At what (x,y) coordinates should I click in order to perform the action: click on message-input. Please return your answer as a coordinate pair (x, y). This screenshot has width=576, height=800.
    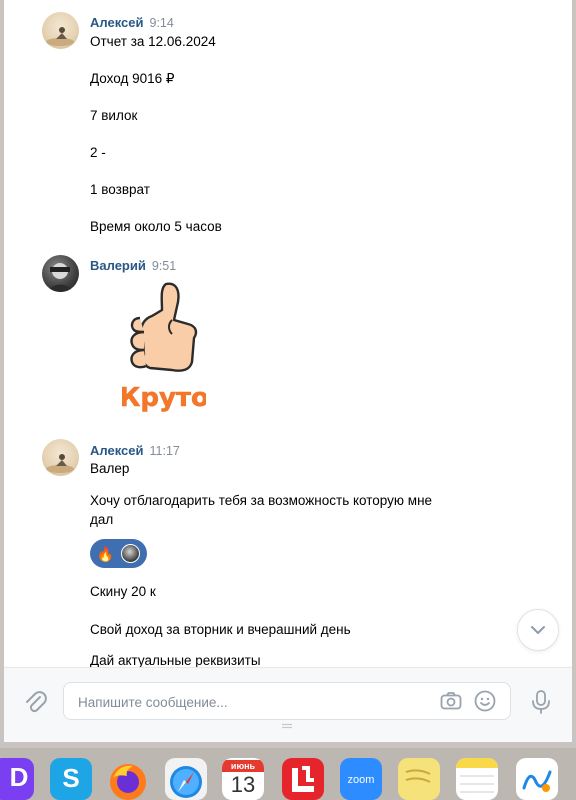
    Looking at the image, I should click on (248, 702).